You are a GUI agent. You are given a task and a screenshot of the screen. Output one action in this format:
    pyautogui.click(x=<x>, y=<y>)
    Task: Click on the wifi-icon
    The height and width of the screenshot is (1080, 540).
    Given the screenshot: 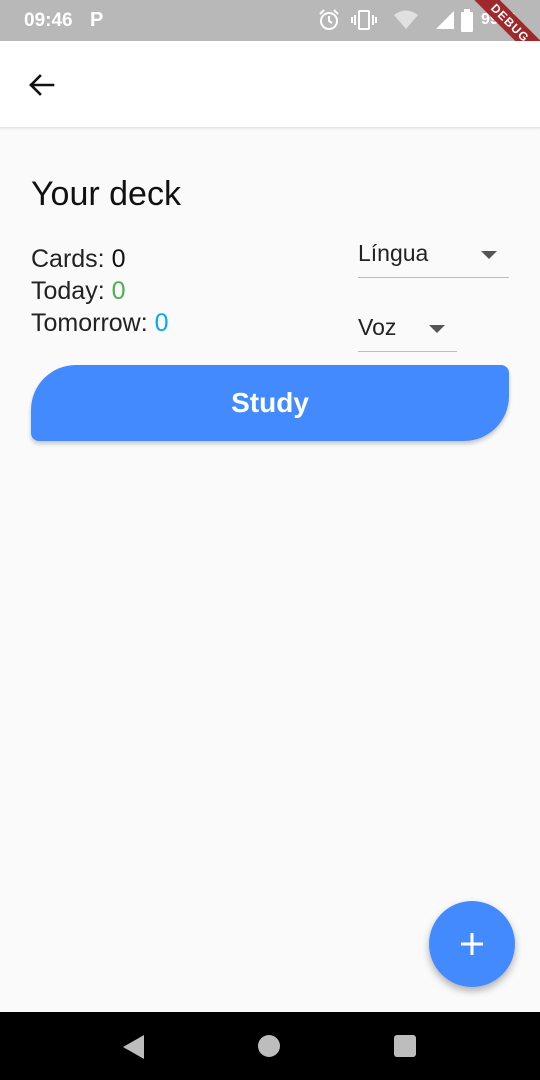 What is the action you would take?
    pyautogui.click(x=406, y=19)
    